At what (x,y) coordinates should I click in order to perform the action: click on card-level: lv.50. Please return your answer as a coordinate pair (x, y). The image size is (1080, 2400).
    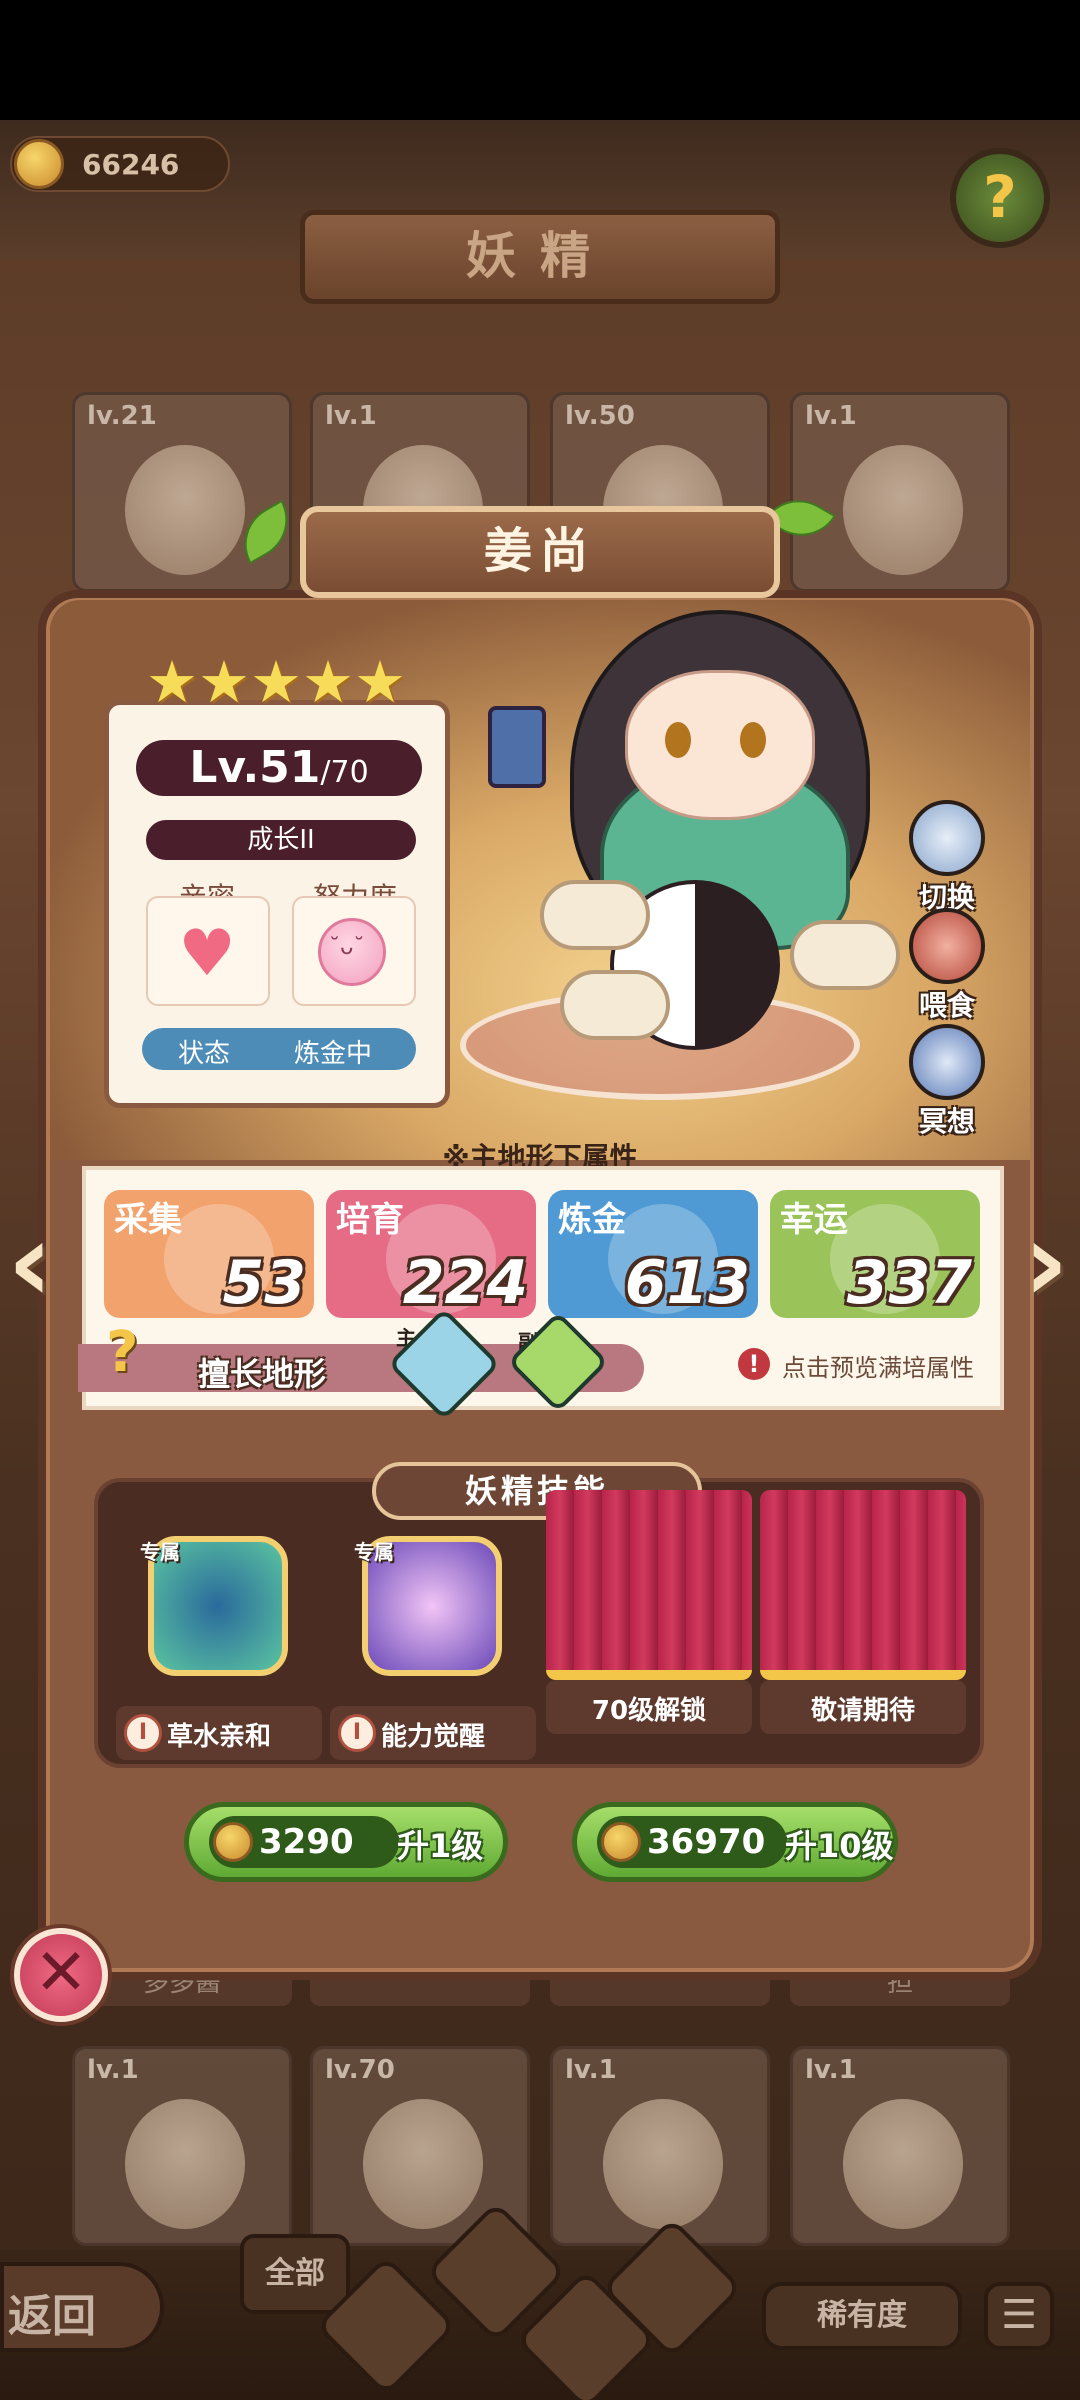
    Looking at the image, I should click on (600, 416).